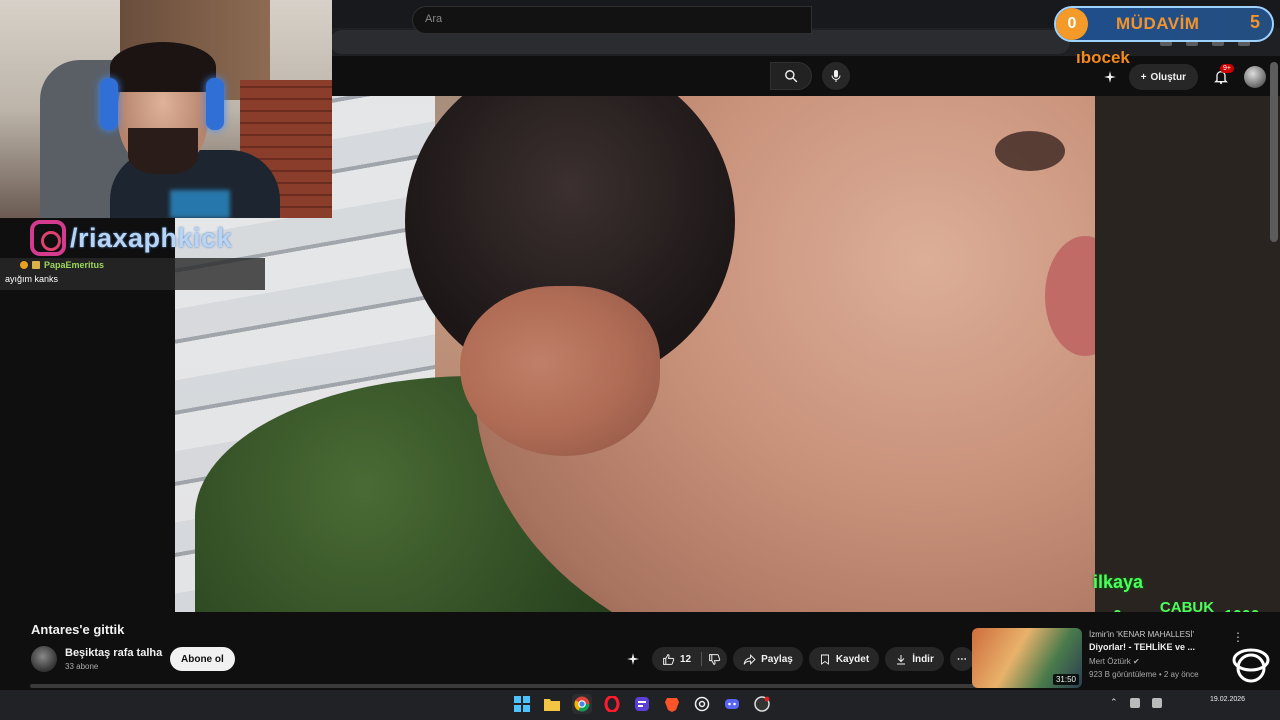 This screenshot has width=1280, height=720. What do you see at coordinates (48, 238) in the screenshot?
I see `instagram-icon` at bounding box center [48, 238].